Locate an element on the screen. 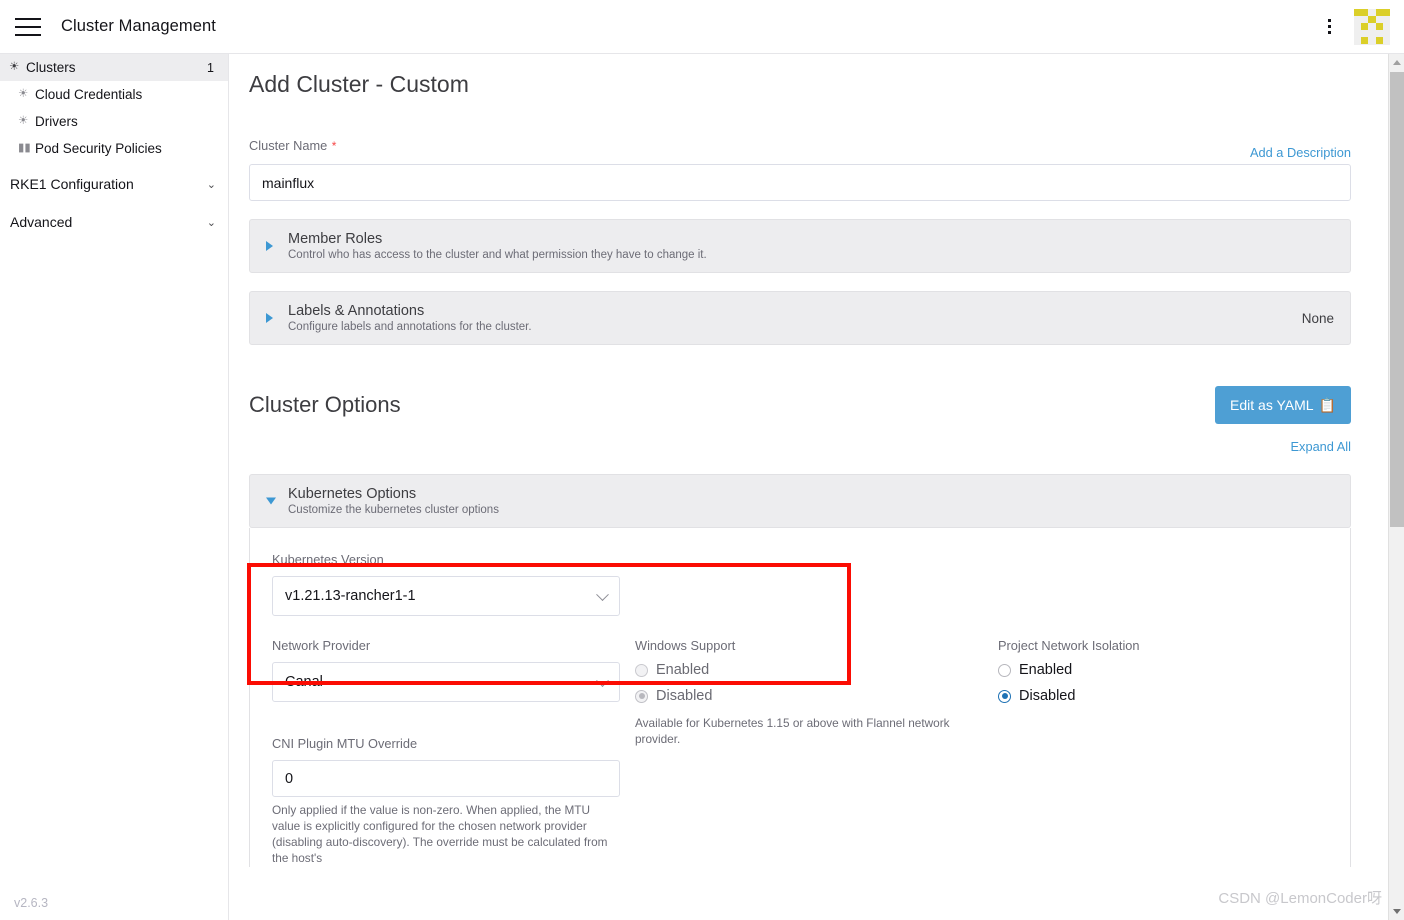 Image resolution: width=1404 pixels, height=920 pixels. accordion-title: Member Roles is located at coordinates (335, 239).